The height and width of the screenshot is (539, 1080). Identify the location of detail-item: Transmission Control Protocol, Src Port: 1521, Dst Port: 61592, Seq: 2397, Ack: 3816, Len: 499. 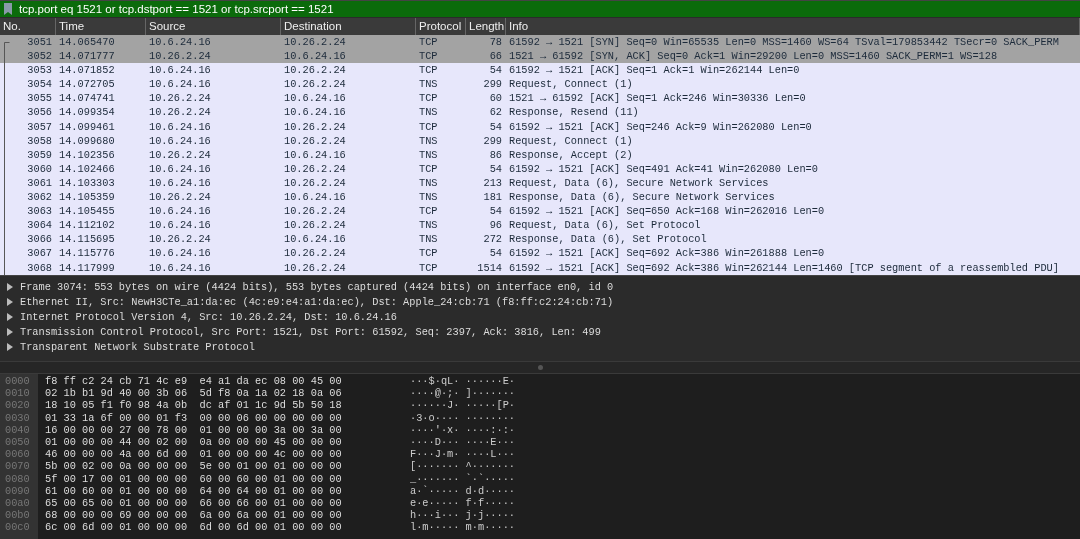
(310, 331).